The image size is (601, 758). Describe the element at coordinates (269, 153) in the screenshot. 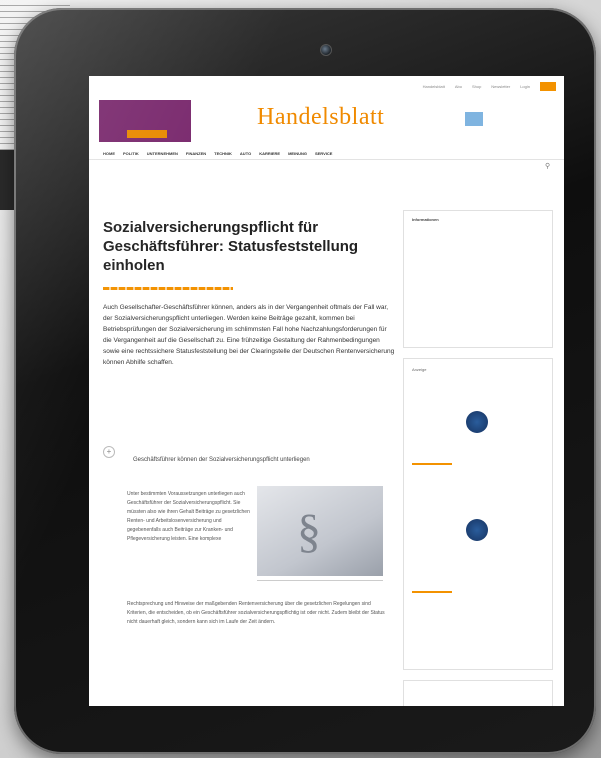

I see `nav-item-karriere: KARRIERE` at that location.